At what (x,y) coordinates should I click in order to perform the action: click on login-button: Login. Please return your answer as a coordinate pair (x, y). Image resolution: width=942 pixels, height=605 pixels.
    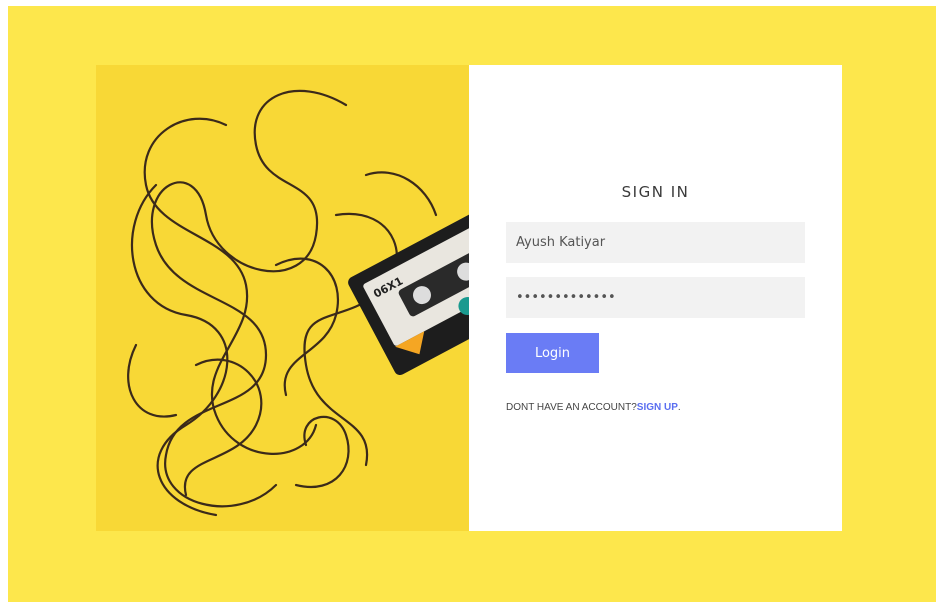
    Looking at the image, I should click on (552, 353).